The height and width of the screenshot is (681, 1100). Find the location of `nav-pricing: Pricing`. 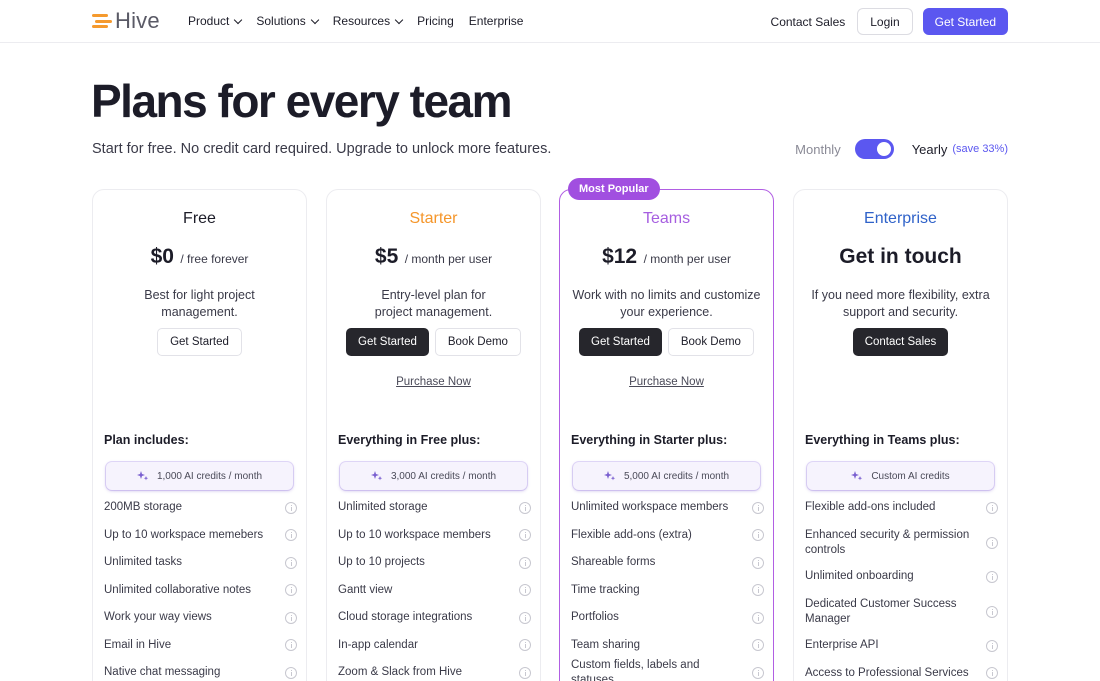

nav-pricing: Pricing is located at coordinates (435, 21).